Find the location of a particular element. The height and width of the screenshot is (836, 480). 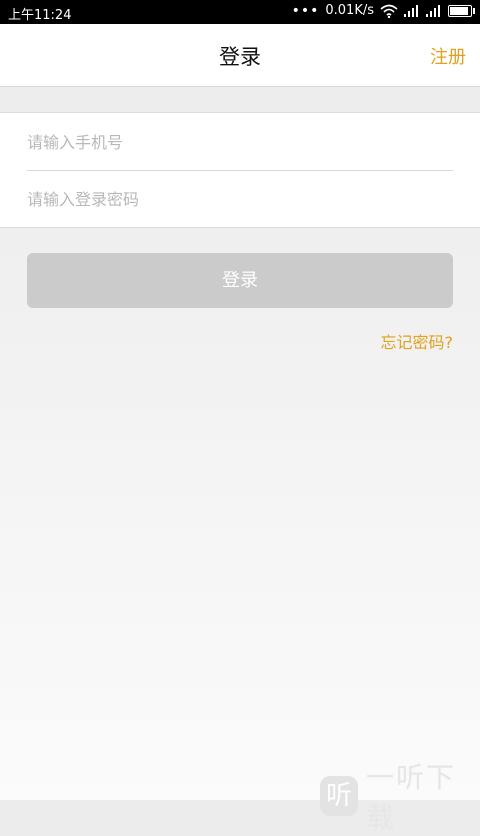

forgot-password-link: 忘记密码? is located at coordinates (417, 341).